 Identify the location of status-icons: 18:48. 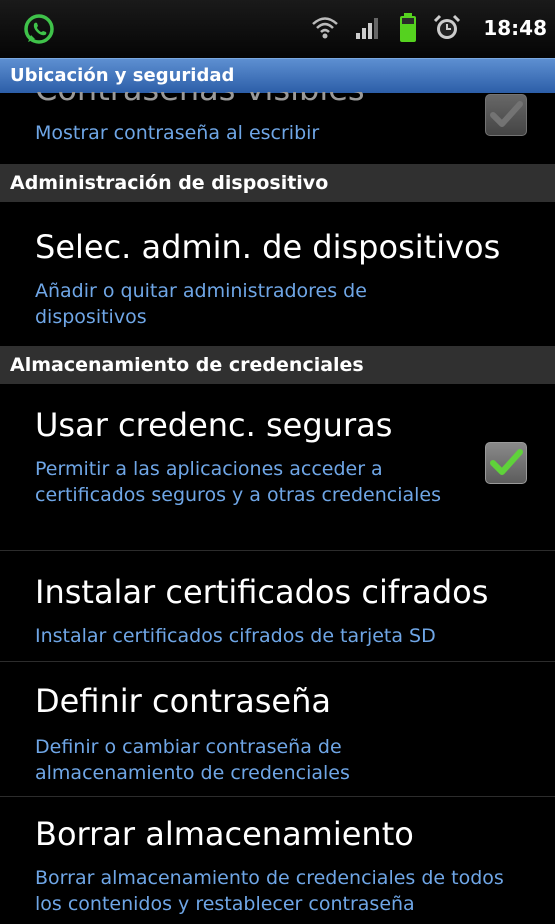
(429, 28).